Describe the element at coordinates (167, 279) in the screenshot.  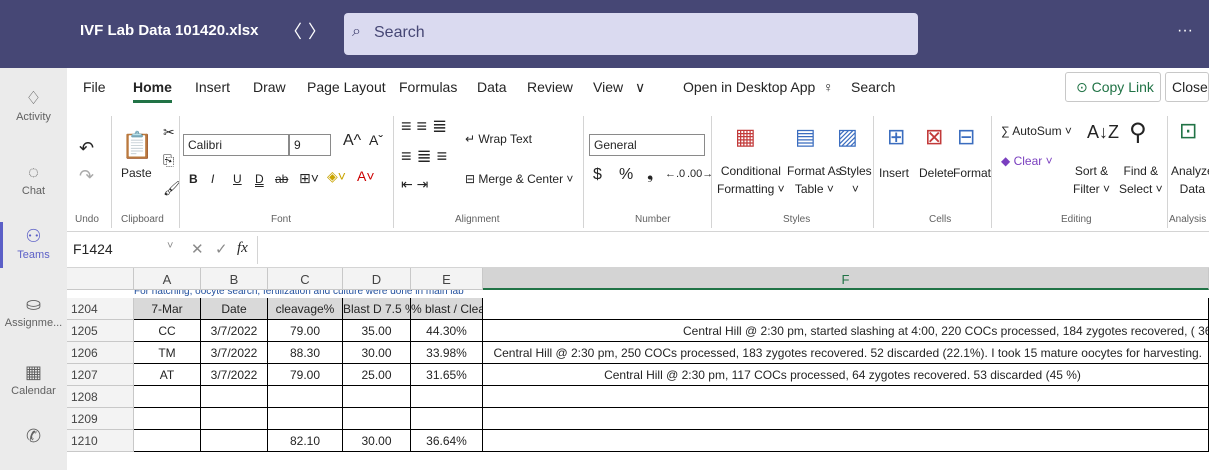
I see `col-header-a: A` at that location.